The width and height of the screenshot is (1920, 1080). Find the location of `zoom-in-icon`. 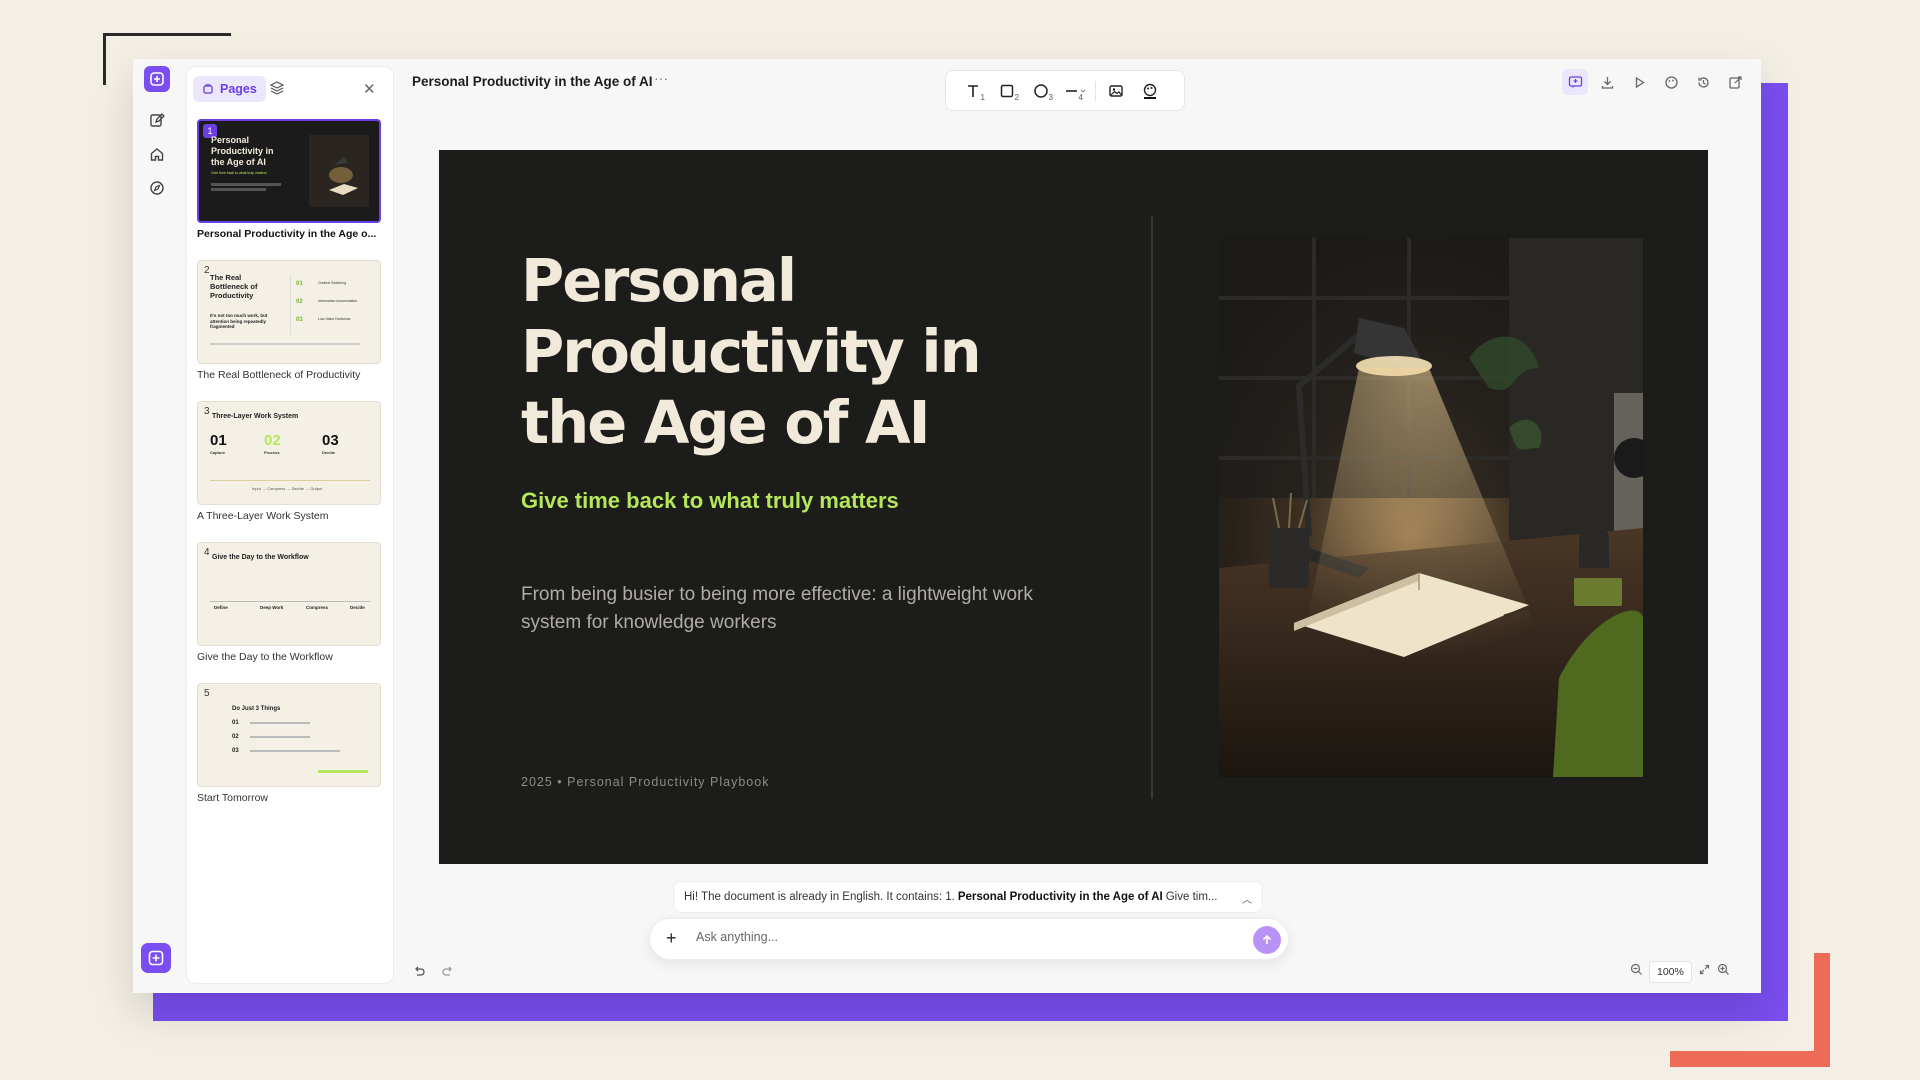

zoom-in-icon is located at coordinates (1723, 972).